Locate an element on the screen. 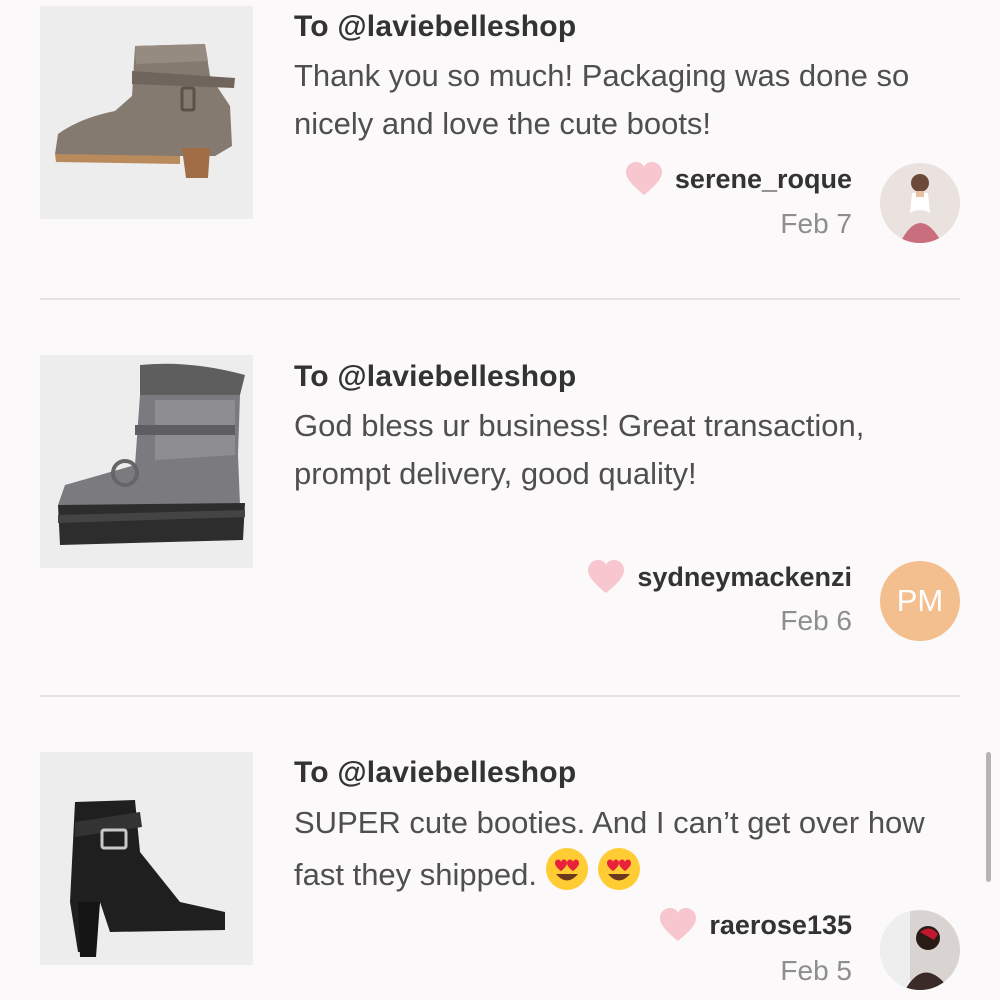  author-username: serene_roque is located at coordinates (763, 179).